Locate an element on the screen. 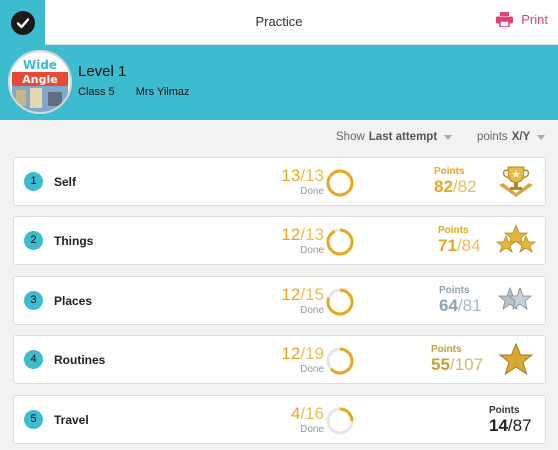 The image size is (558, 450). unit-row: 4 Routines 12/19 Done Points 55/107 is located at coordinates (279, 359).